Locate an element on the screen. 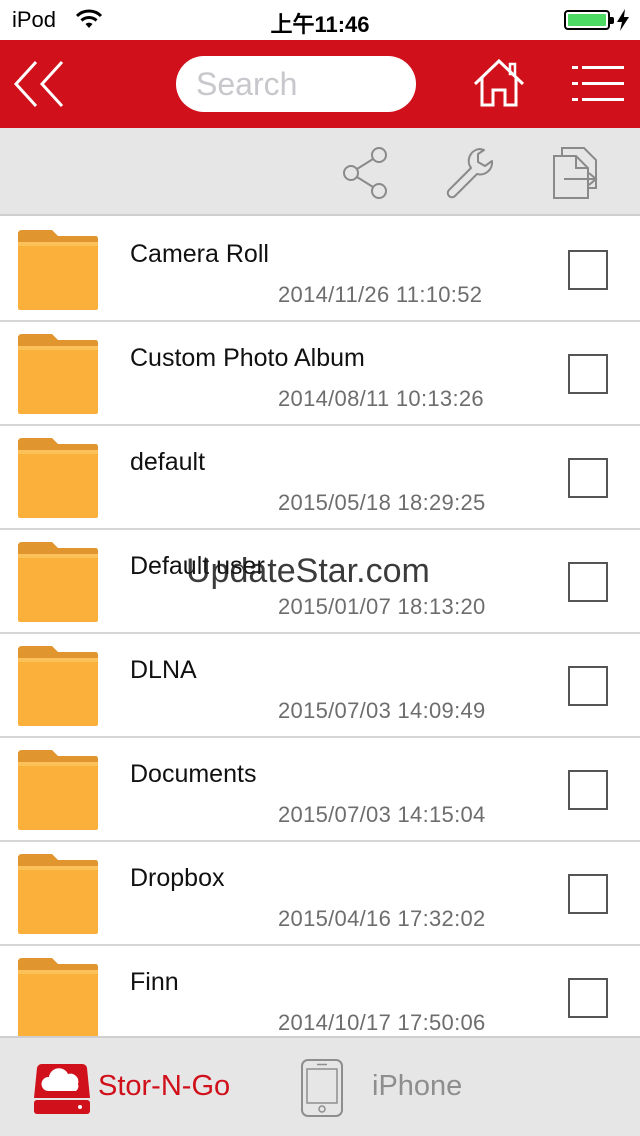 This screenshot has height=1136, width=640. folder-name: Documents is located at coordinates (193, 774).